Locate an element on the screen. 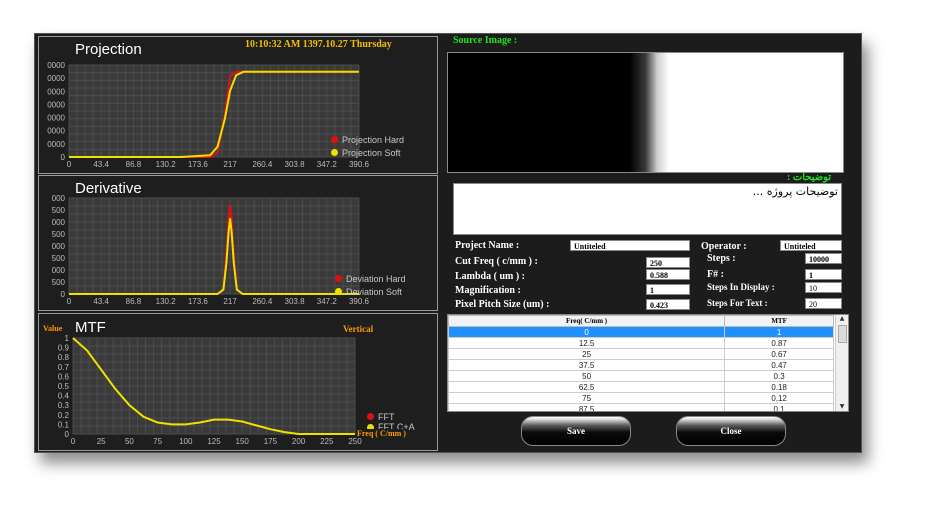  x-tick-label: 25 is located at coordinates (101, 441).